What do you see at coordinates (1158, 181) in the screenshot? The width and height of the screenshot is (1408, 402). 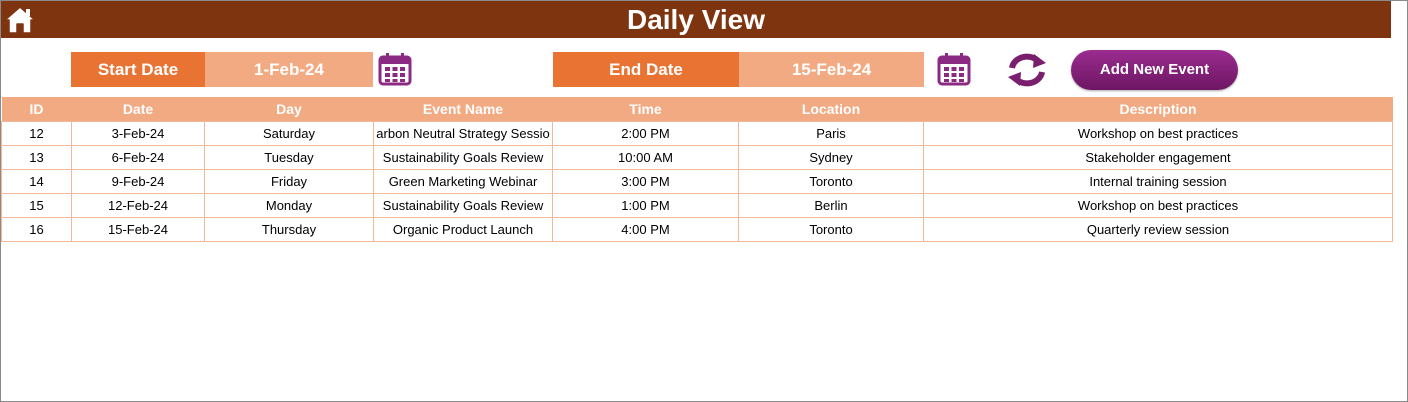 I see `cell-description: Internal training session` at bounding box center [1158, 181].